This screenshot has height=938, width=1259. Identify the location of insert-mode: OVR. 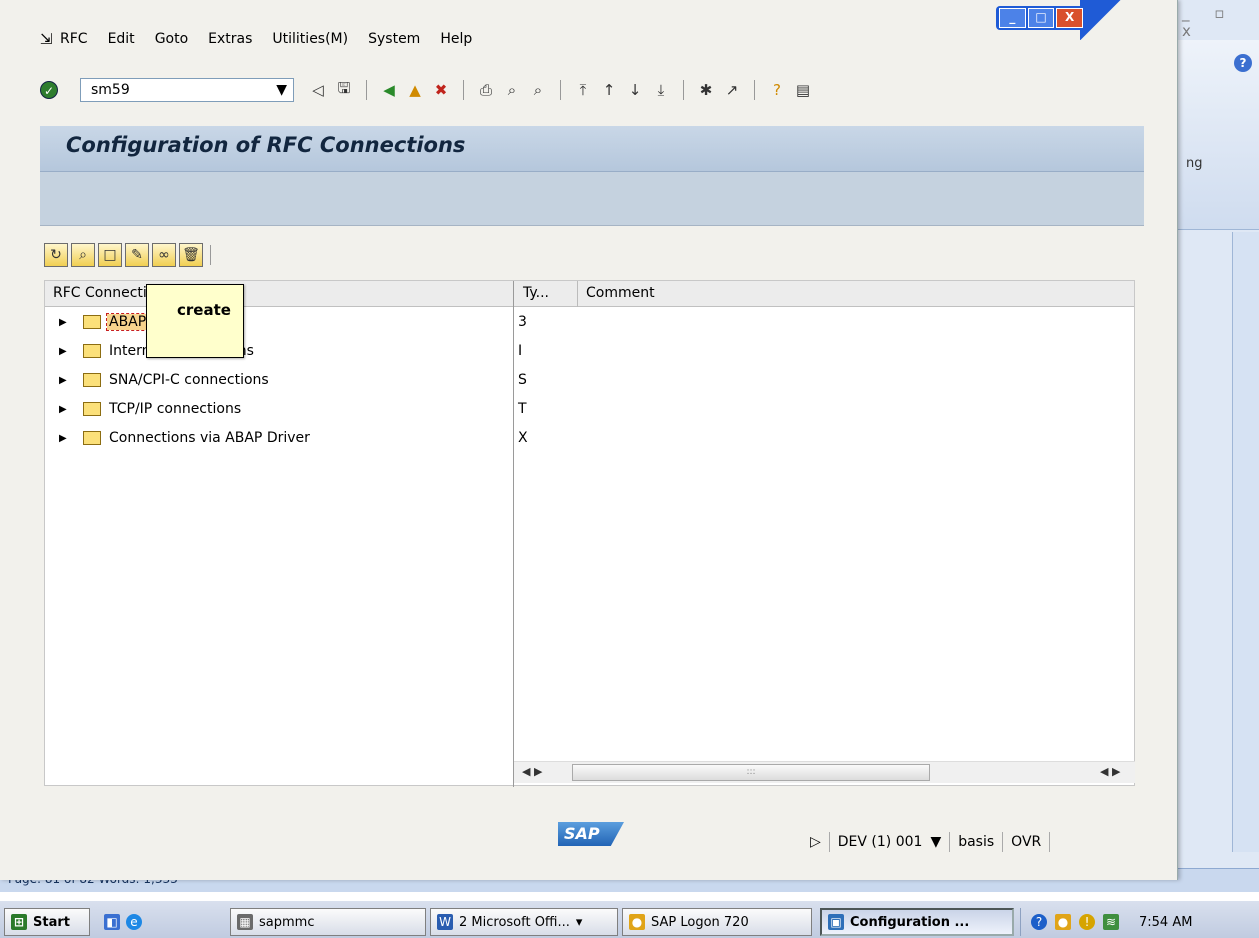
(1026, 842).